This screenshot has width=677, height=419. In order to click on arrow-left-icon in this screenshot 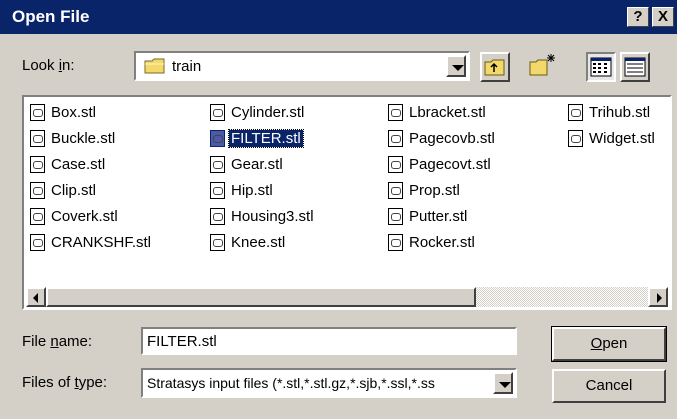, I will do `click(35, 298)`.